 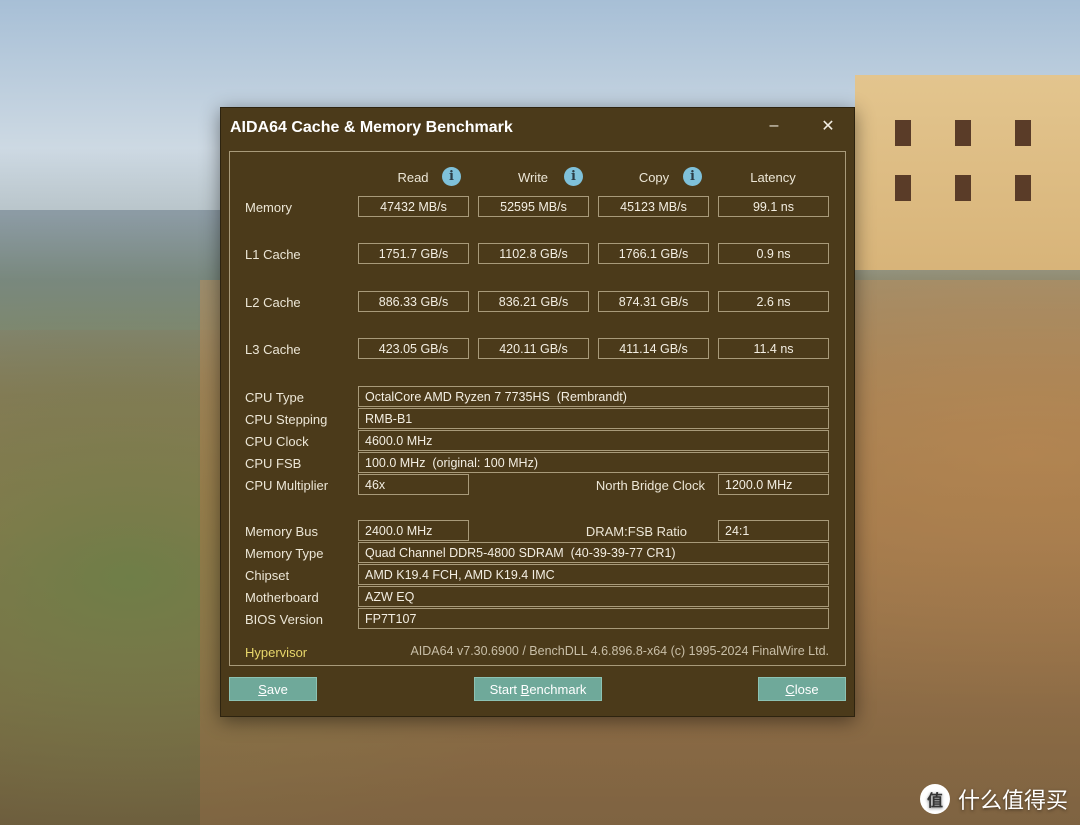 I want to click on row-label-l1-cache: L1 Cache, so click(x=273, y=254).